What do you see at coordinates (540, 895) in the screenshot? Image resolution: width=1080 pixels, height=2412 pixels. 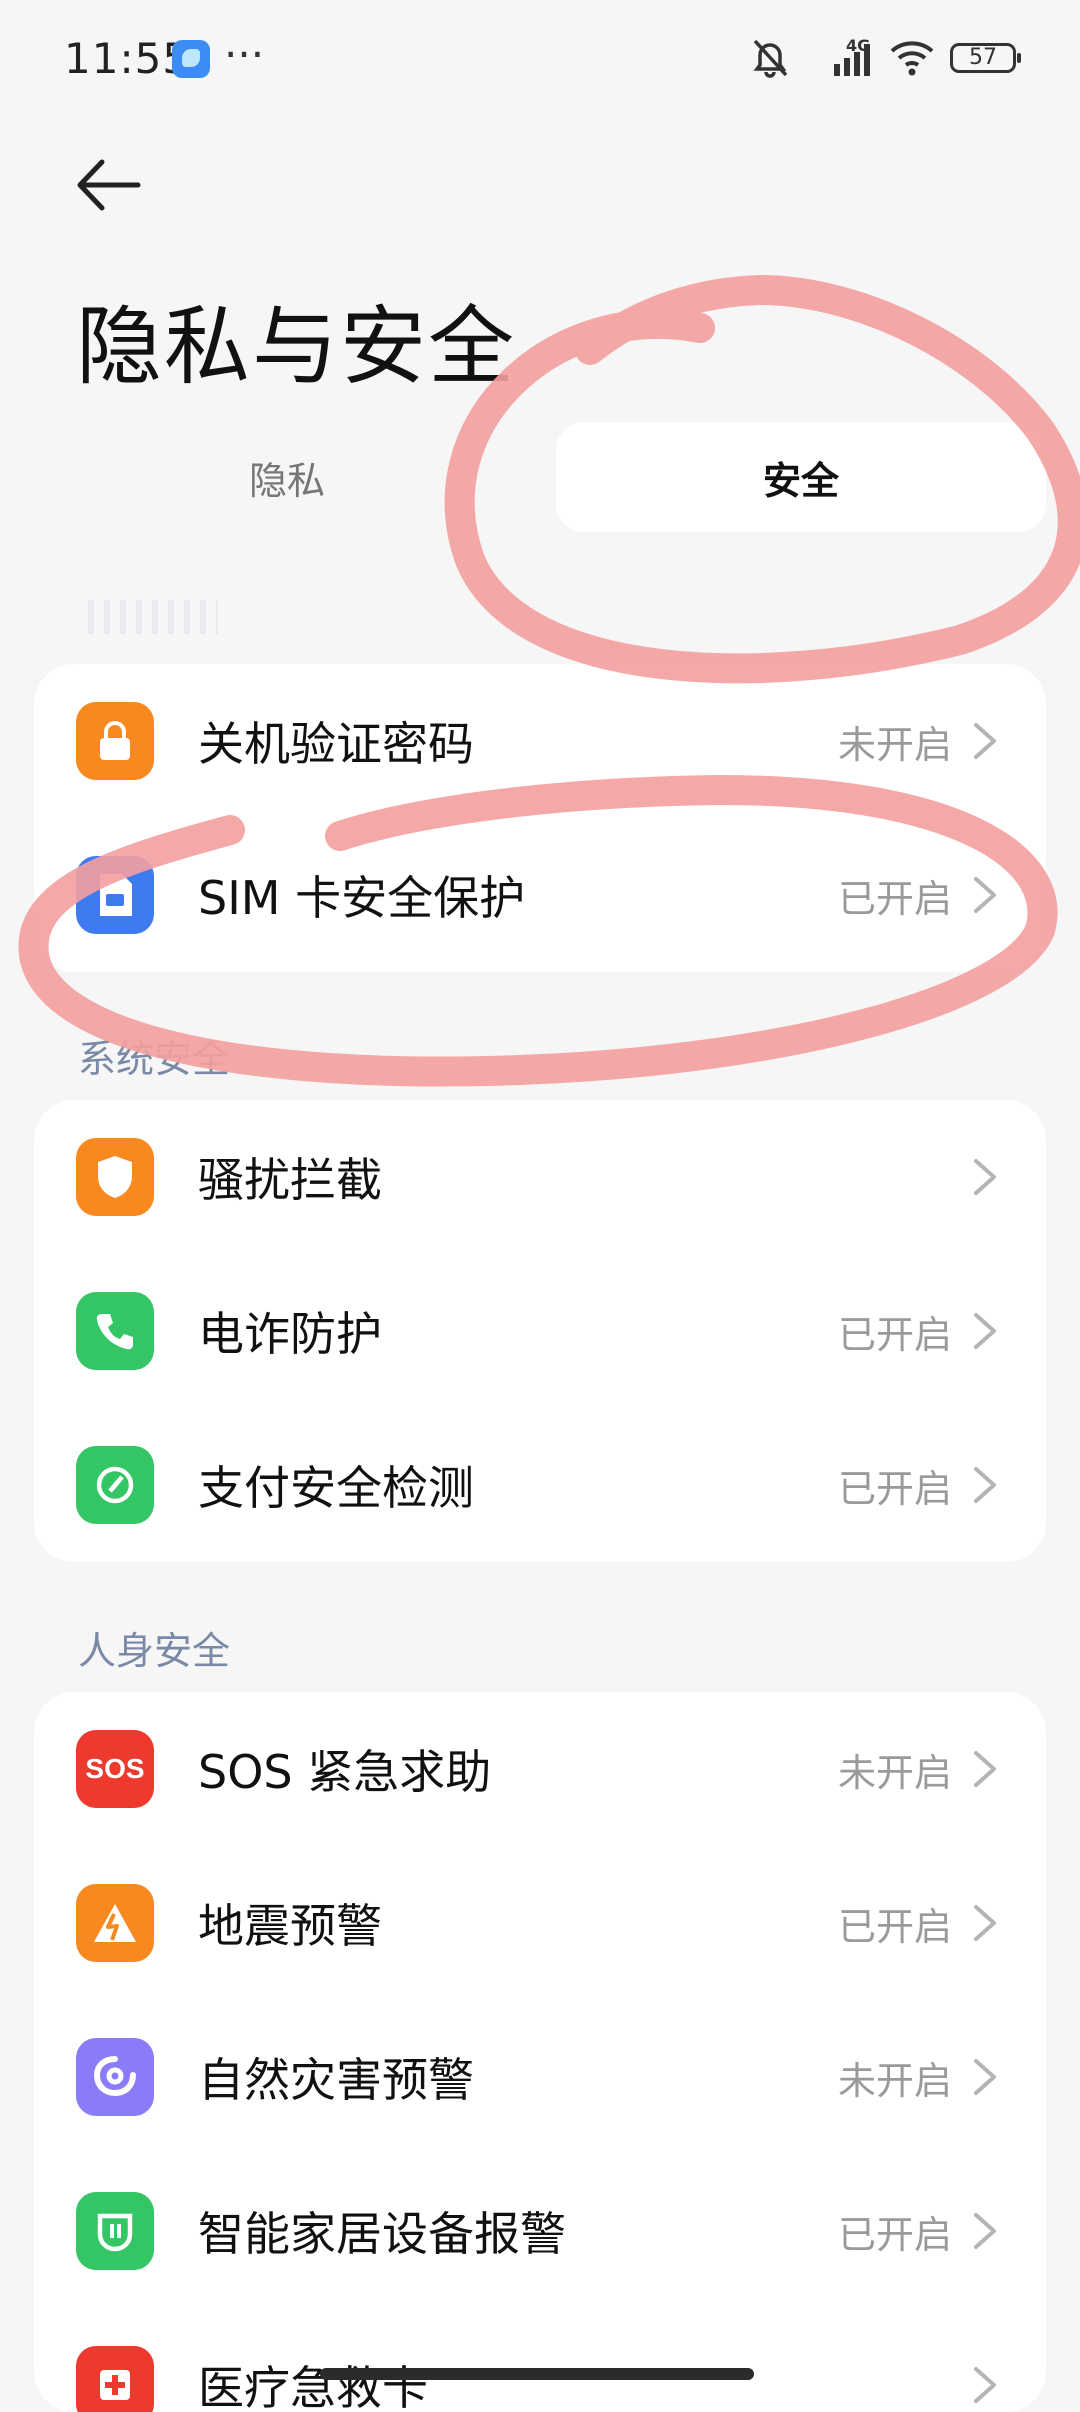 I see `row-sim-protection: SIM 卡安全保护 已开启` at bounding box center [540, 895].